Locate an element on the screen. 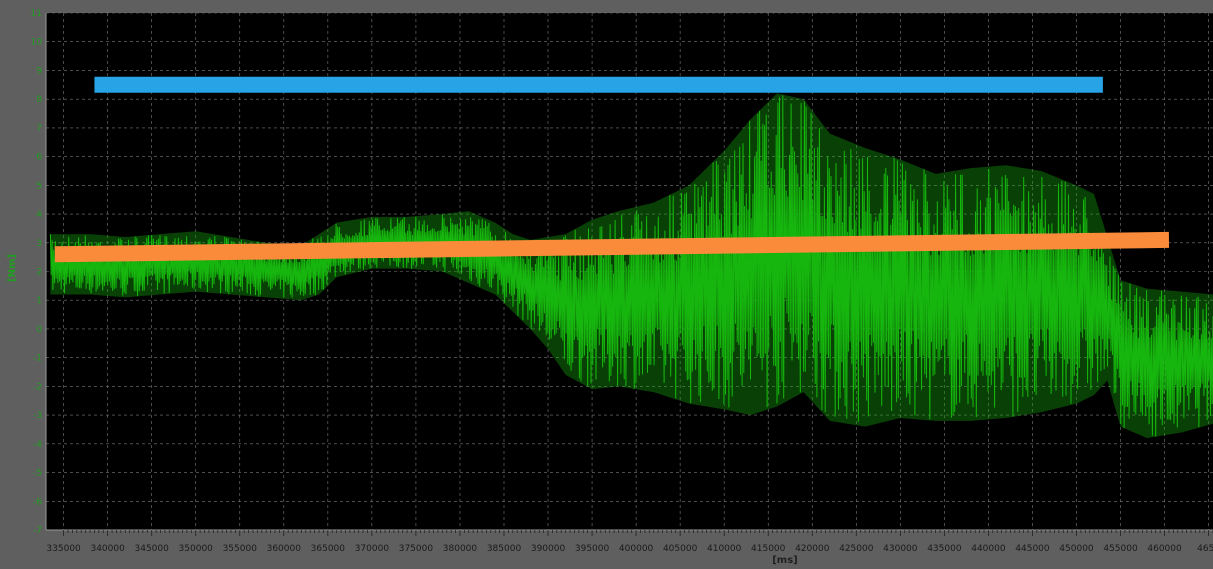 Image resolution: width=1213 pixels, height=569 pixels. x-tick-label: 345000 is located at coordinates (152, 549).